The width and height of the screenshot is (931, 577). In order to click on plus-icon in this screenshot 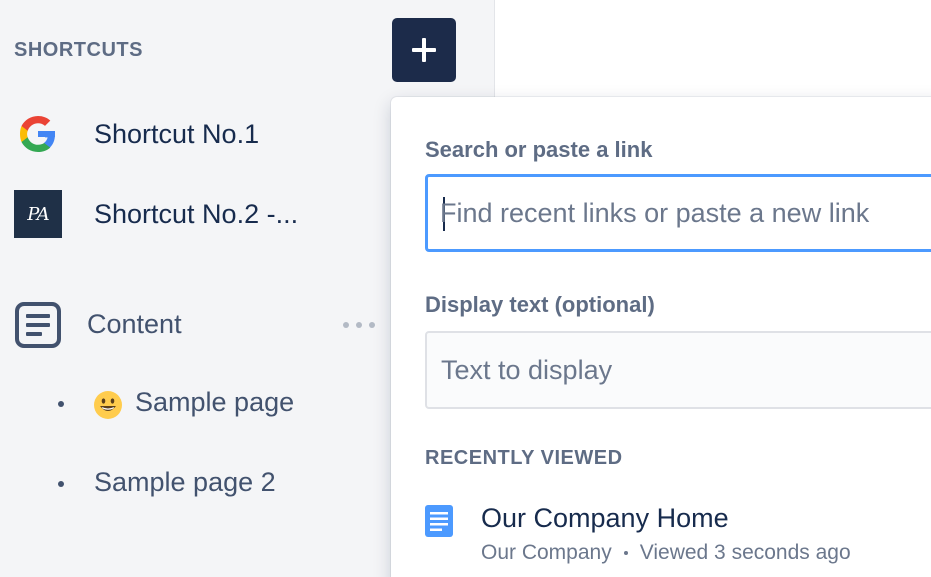, I will do `click(424, 50)`.